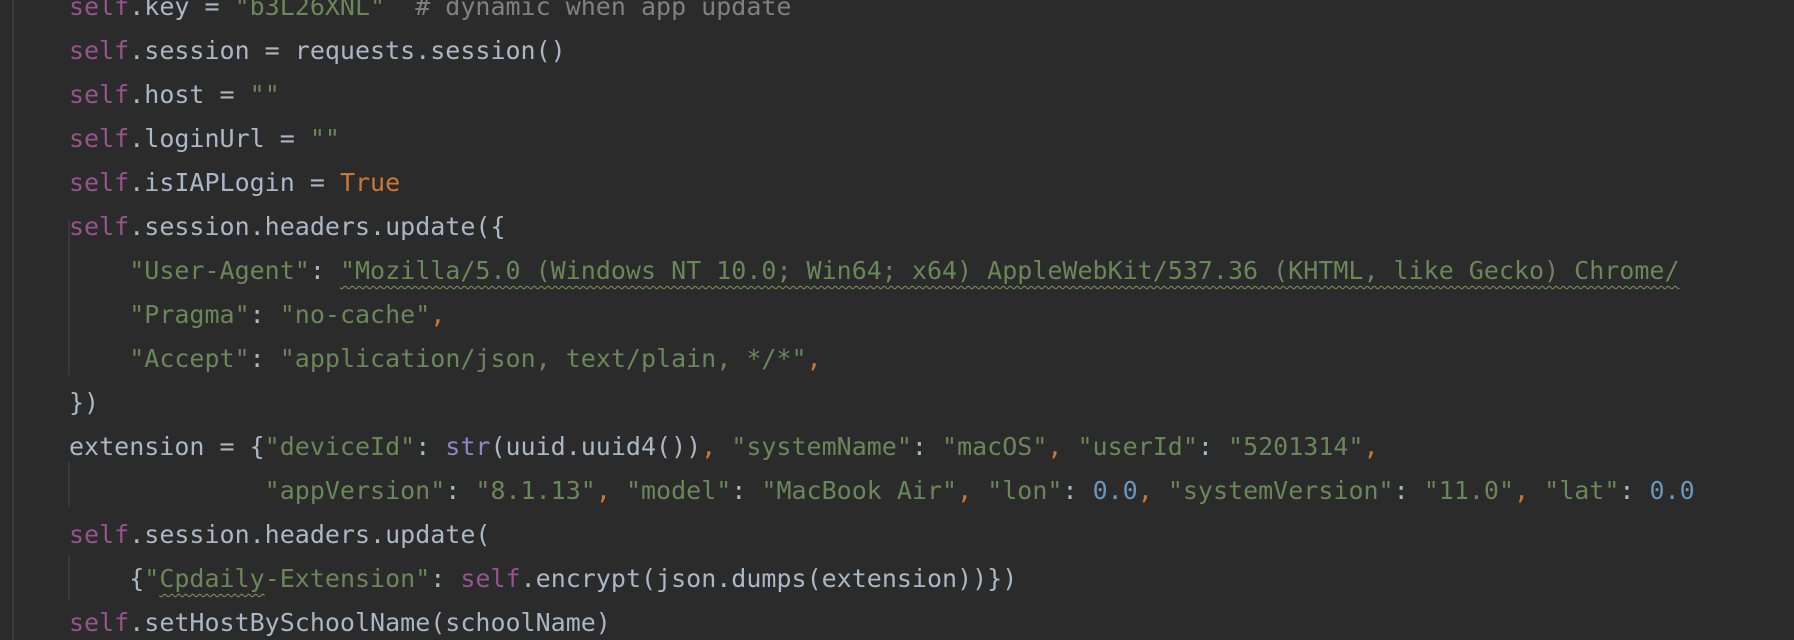 This screenshot has height=640, width=1794. What do you see at coordinates (897, 95) in the screenshot?
I see `code-line: self.host = ""` at bounding box center [897, 95].